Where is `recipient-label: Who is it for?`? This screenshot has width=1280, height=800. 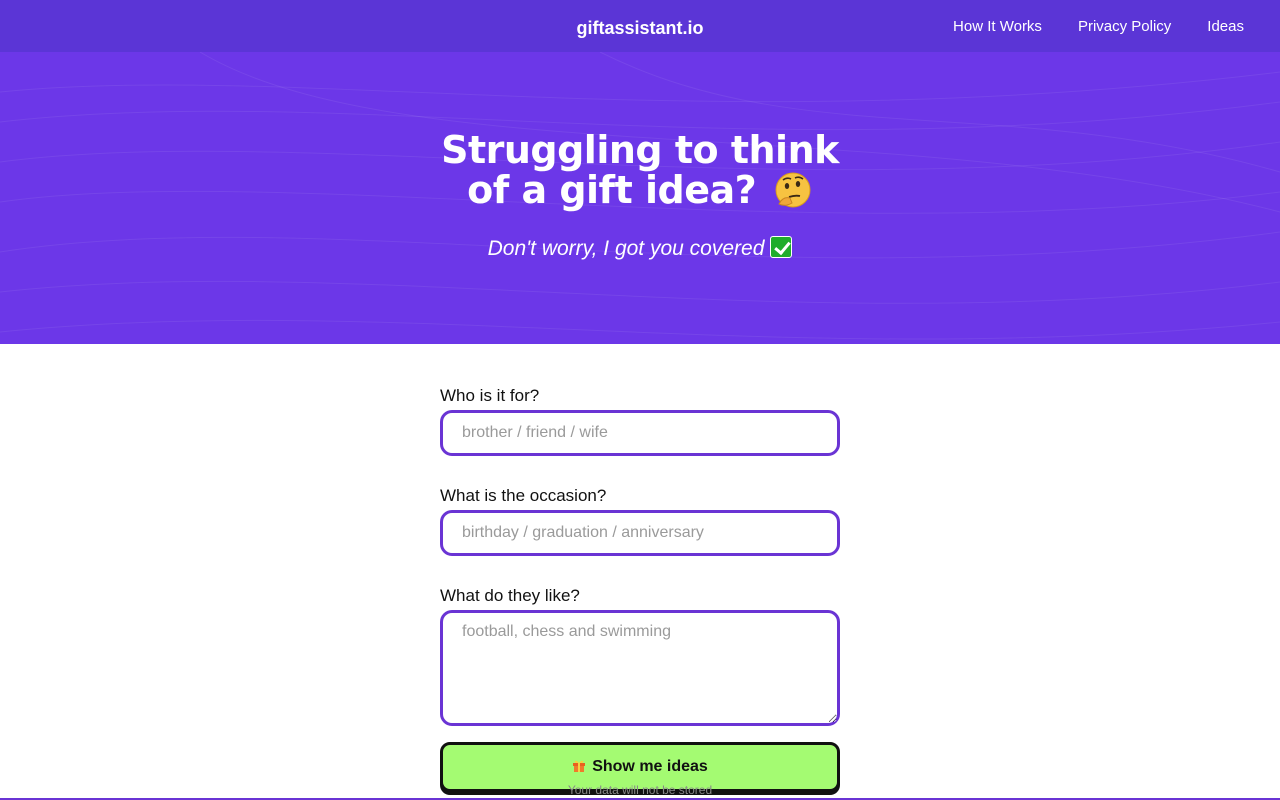 recipient-label: Who is it for? is located at coordinates (490, 395).